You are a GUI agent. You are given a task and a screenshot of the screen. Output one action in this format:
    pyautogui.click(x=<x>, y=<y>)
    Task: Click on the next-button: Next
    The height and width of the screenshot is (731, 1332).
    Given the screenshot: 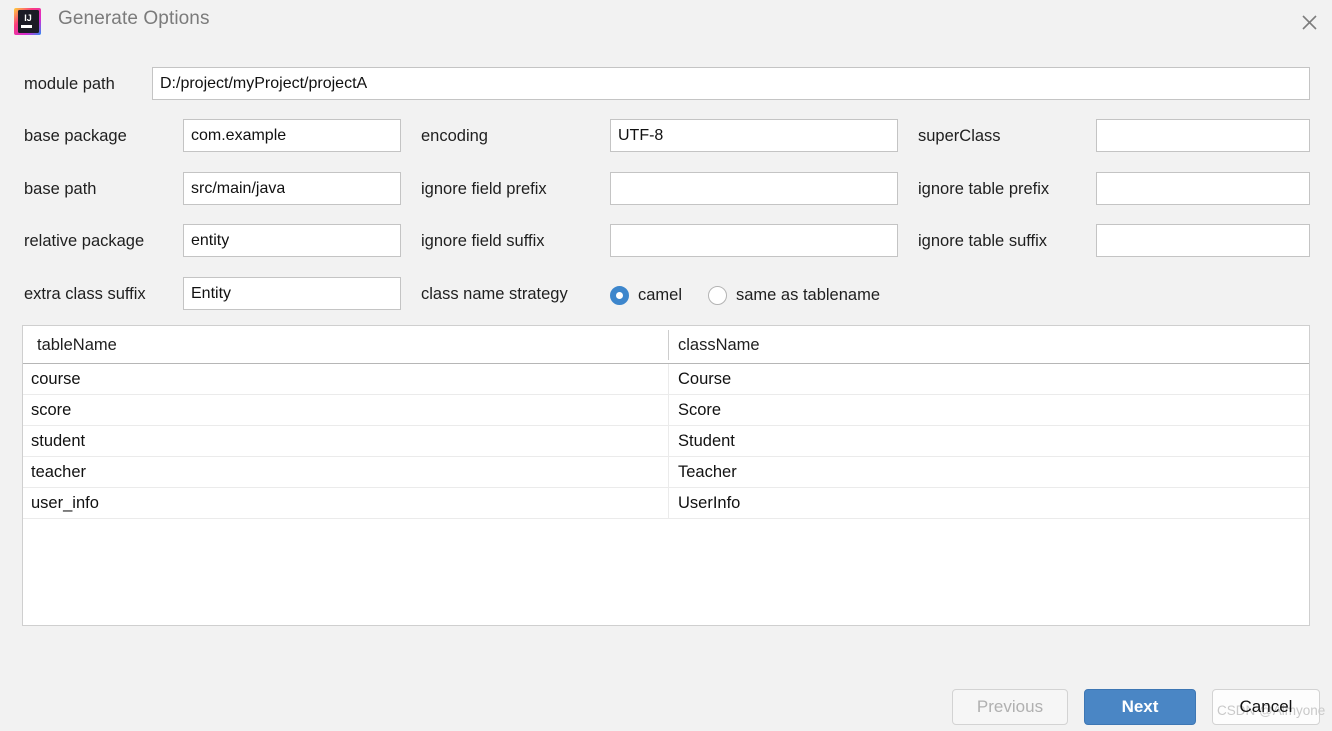 What is the action you would take?
    pyautogui.click(x=1140, y=707)
    